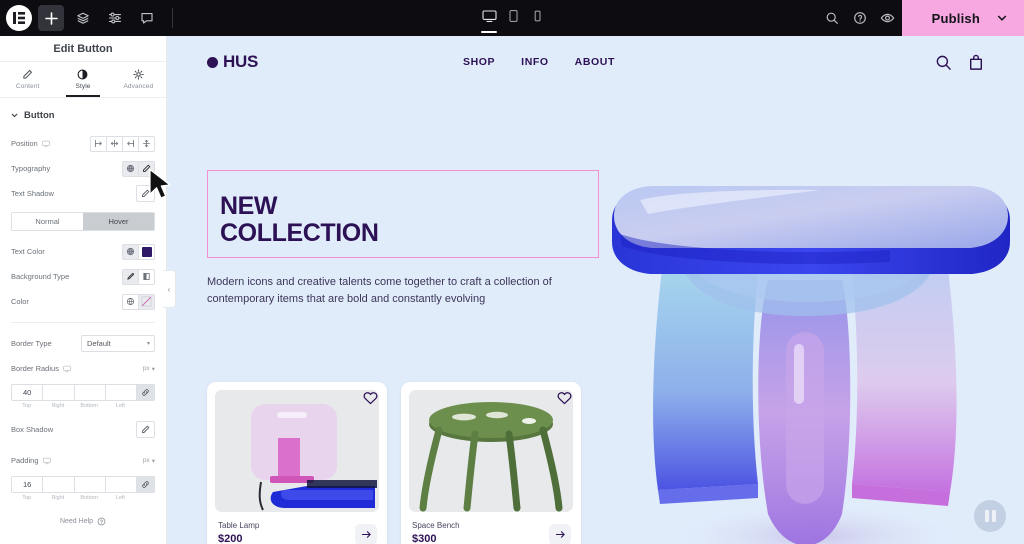 This screenshot has width=1024, height=544. I want to click on box-shadow-edit-pencil-icon, so click(145, 429).